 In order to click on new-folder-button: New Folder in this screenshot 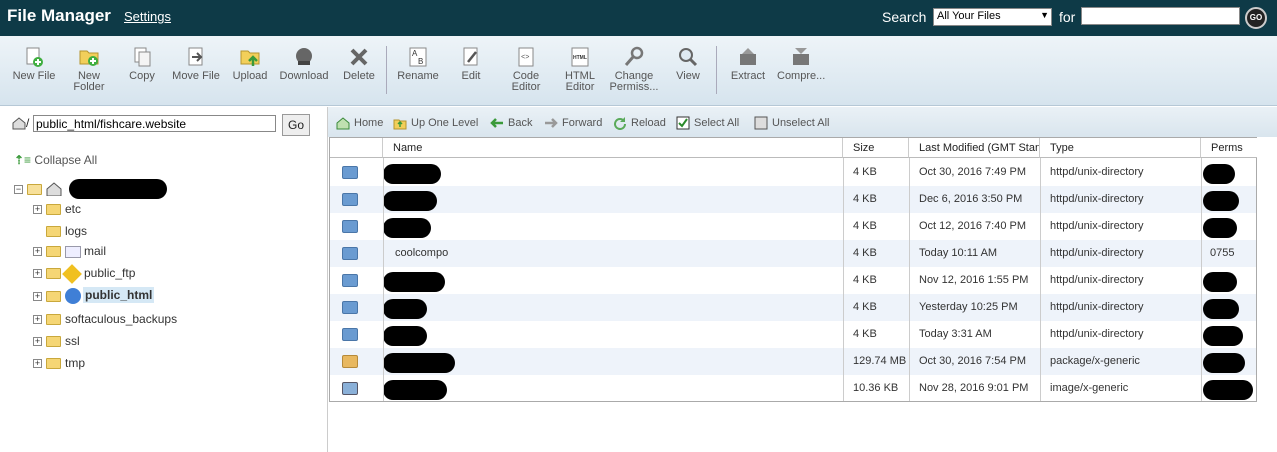, I will do `click(89, 69)`.